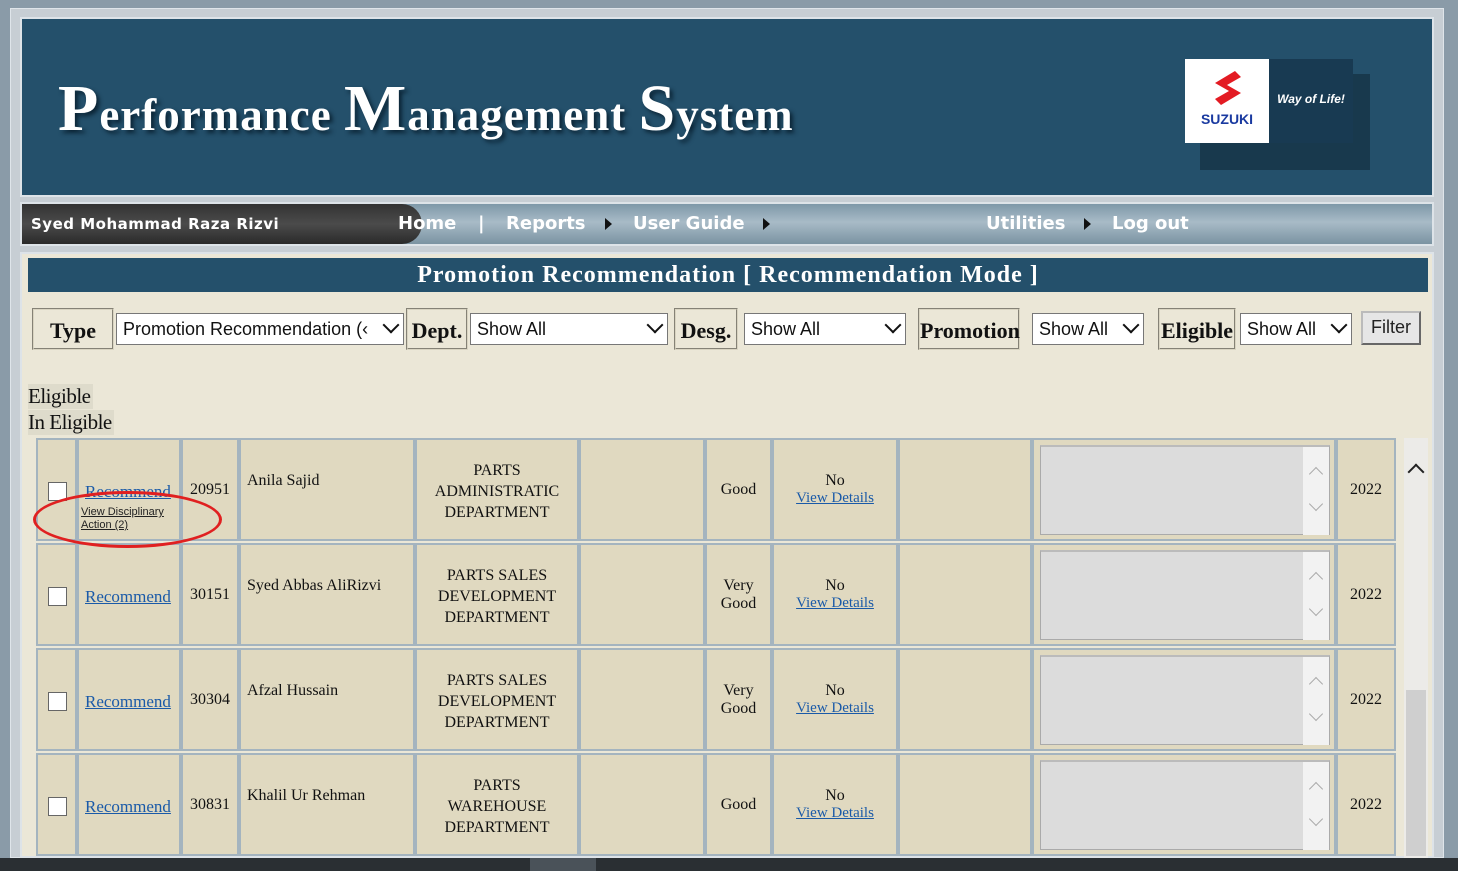  Describe the element at coordinates (1416, 773) in the screenshot. I see `scrollbar-thumb` at that location.